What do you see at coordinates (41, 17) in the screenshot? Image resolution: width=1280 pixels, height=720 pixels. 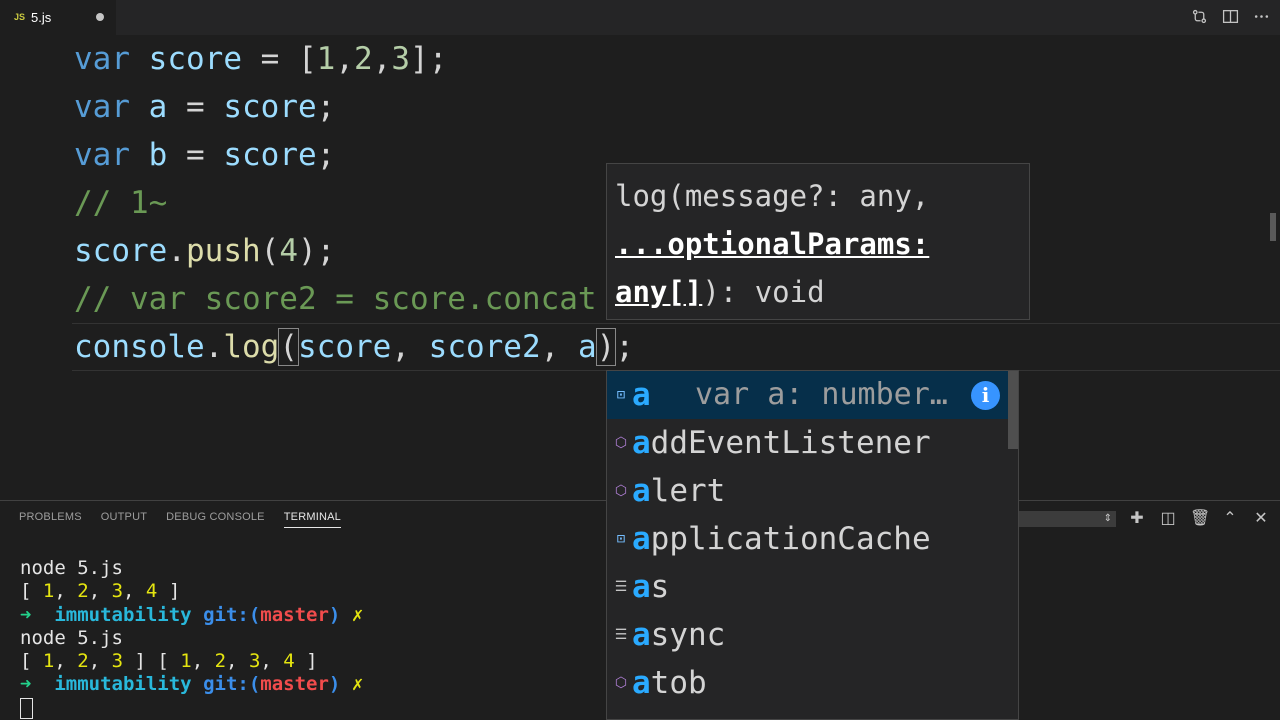 I see `tab-label: 5.js` at bounding box center [41, 17].